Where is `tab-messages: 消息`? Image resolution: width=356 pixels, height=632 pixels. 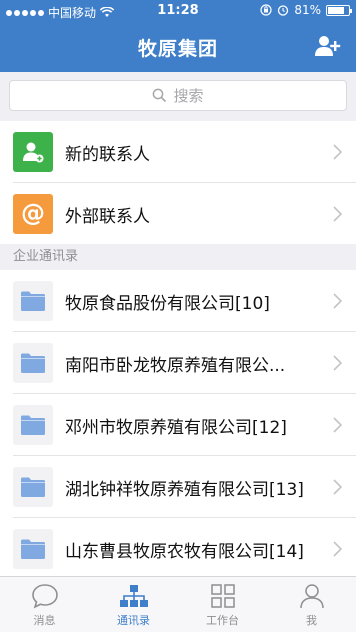 tab-messages: 消息 is located at coordinates (44, 604).